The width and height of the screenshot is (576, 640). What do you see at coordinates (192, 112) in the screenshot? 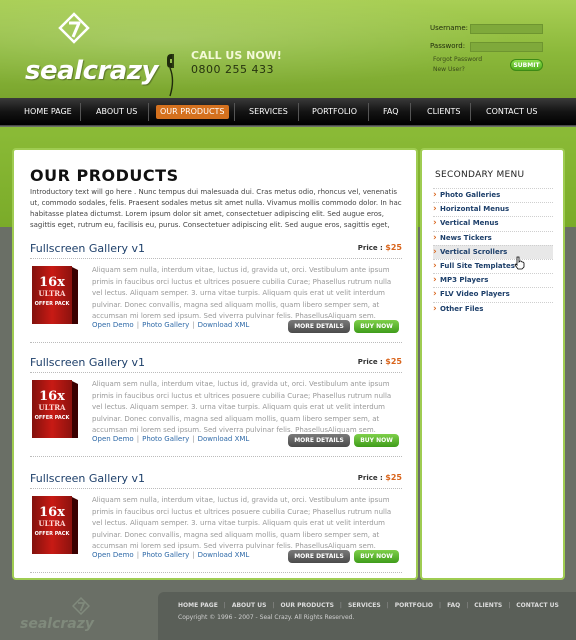
I see `nav-item-products: OUR PRODUCTS` at bounding box center [192, 112].